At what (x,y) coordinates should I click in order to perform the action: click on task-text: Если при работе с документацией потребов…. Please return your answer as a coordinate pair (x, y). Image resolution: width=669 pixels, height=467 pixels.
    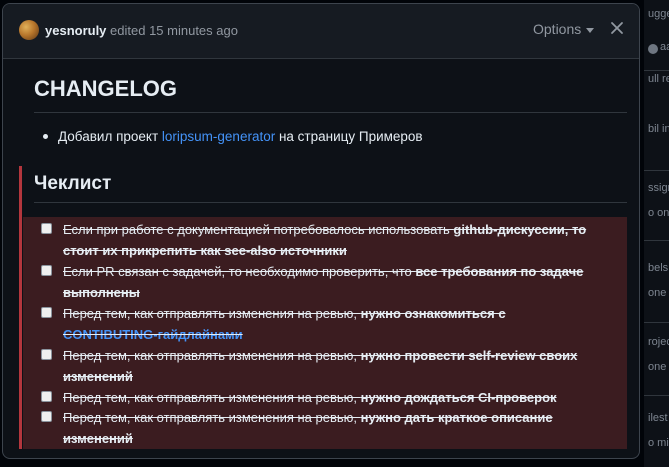
    Looking at the image, I should click on (258, 229).